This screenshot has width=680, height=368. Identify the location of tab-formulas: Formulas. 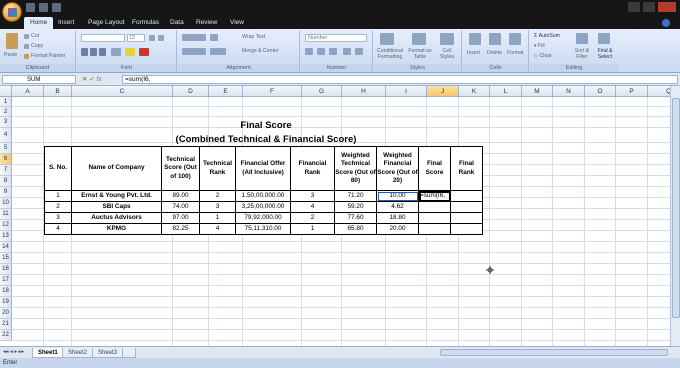
(145, 23).